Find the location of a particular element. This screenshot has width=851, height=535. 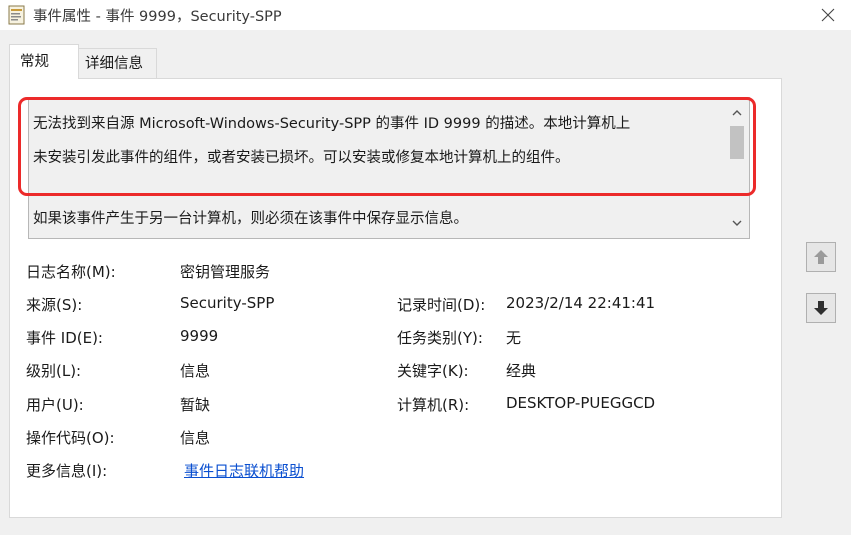

scroll-down-arrow-icon is located at coordinates (737, 223).